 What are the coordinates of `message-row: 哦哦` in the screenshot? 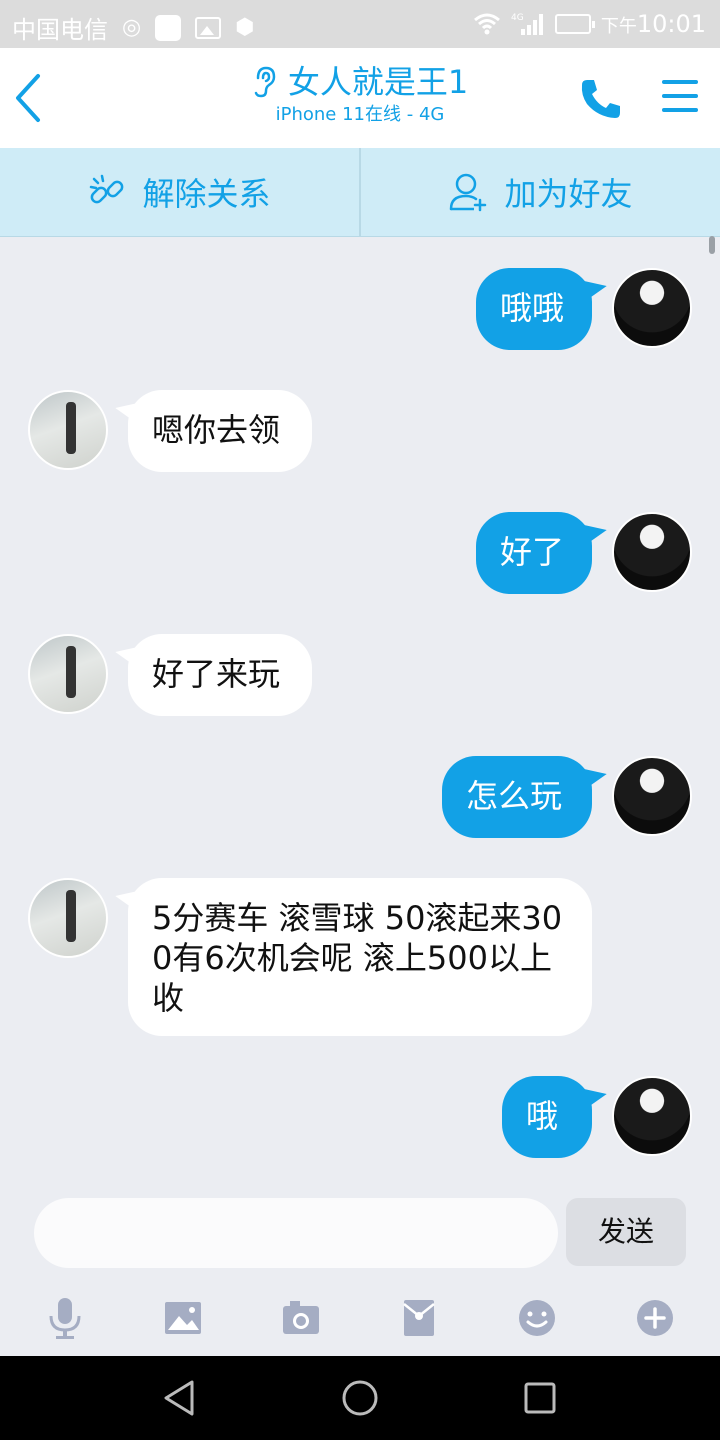 It's located at (360, 309).